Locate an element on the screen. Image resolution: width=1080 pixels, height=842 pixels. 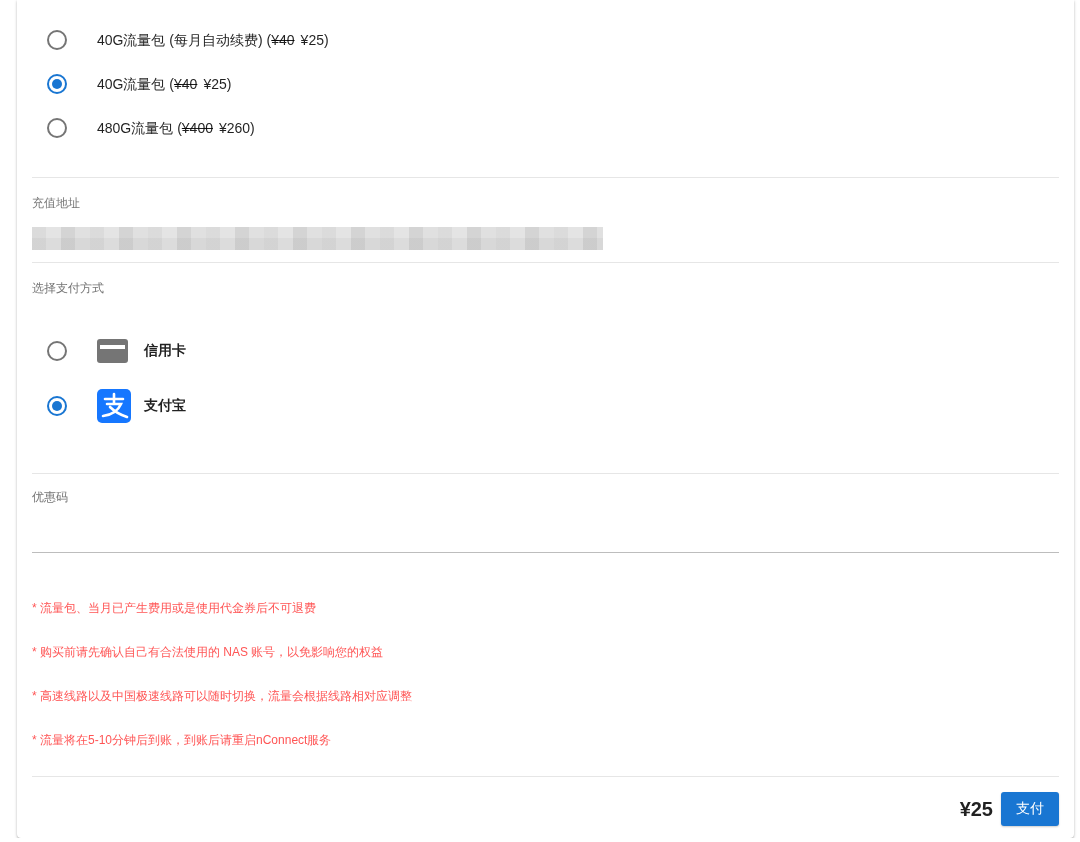
pay-button: 支付 is located at coordinates (1030, 809).